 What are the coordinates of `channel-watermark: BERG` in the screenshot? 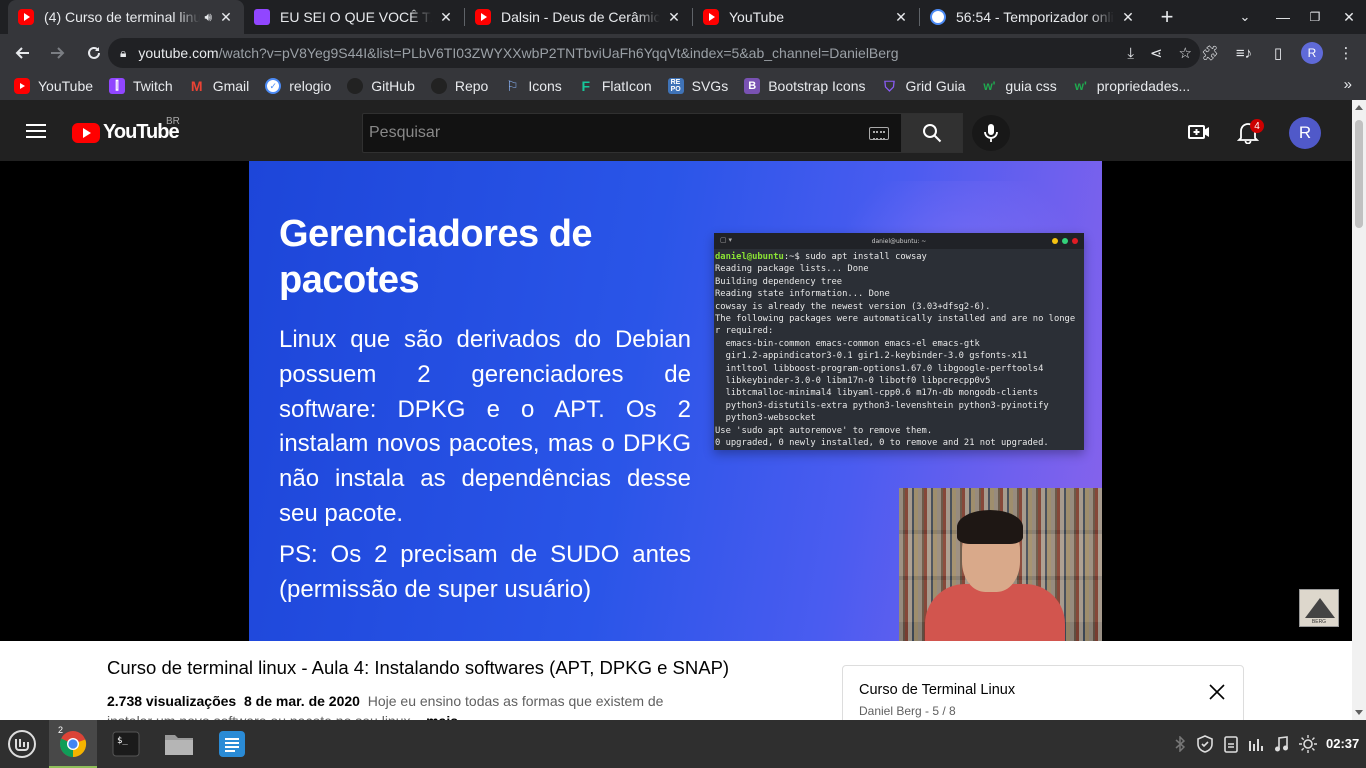 It's located at (1319, 608).